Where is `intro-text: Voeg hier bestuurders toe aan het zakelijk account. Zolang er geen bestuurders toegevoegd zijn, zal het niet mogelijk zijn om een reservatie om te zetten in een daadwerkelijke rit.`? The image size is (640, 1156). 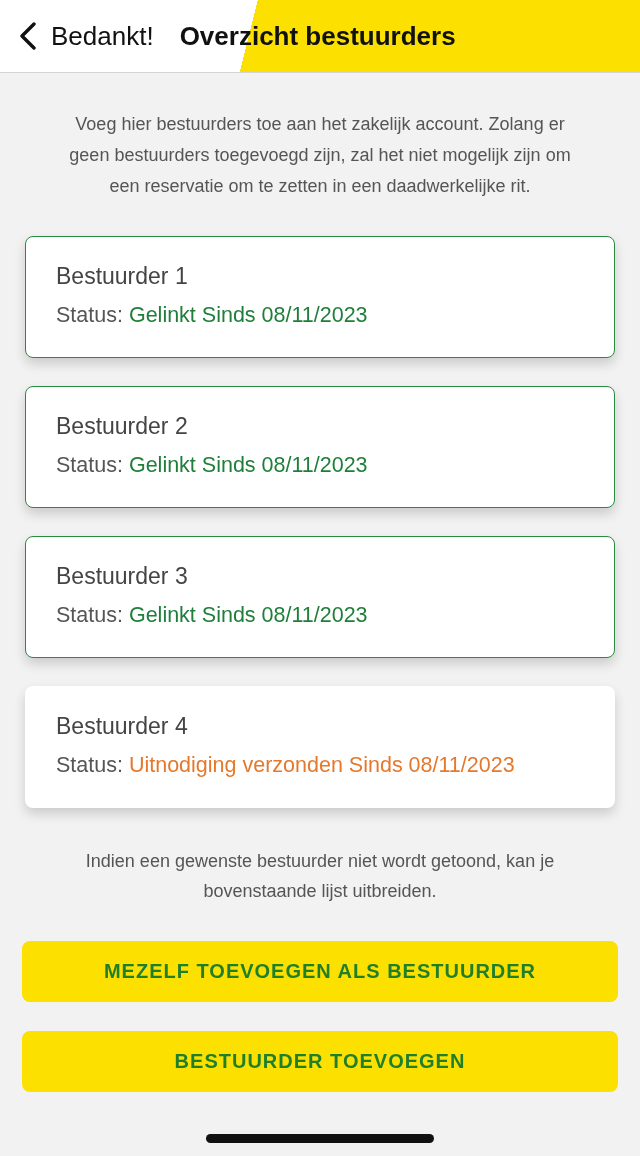
intro-text: Voeg hier bestuurders toe aan het zakelijk account. Zolang er geen bestuurders toegevoegd zijn, zal het niet mogelijk zijn om een reservatie om te zetten in een daadwerkelijke rit. is located at coordinates (320, 155).